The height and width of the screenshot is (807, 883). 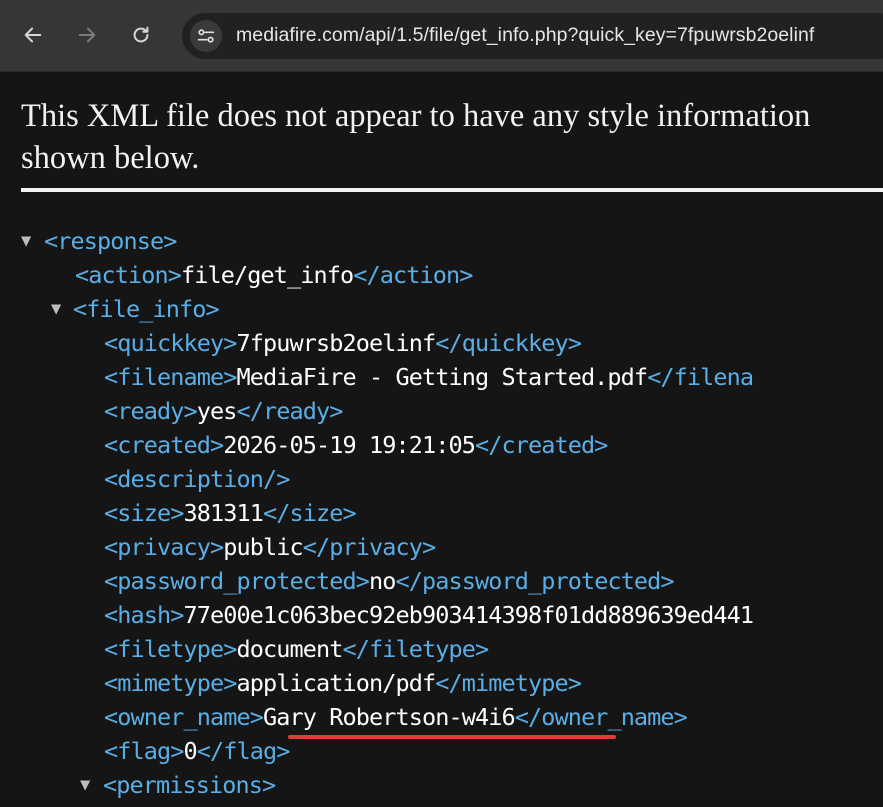 What do you see at coordinates (170, 343) in the screenshot?
I see `tag-open: <quickkey>` at bounding box center [170, 343].